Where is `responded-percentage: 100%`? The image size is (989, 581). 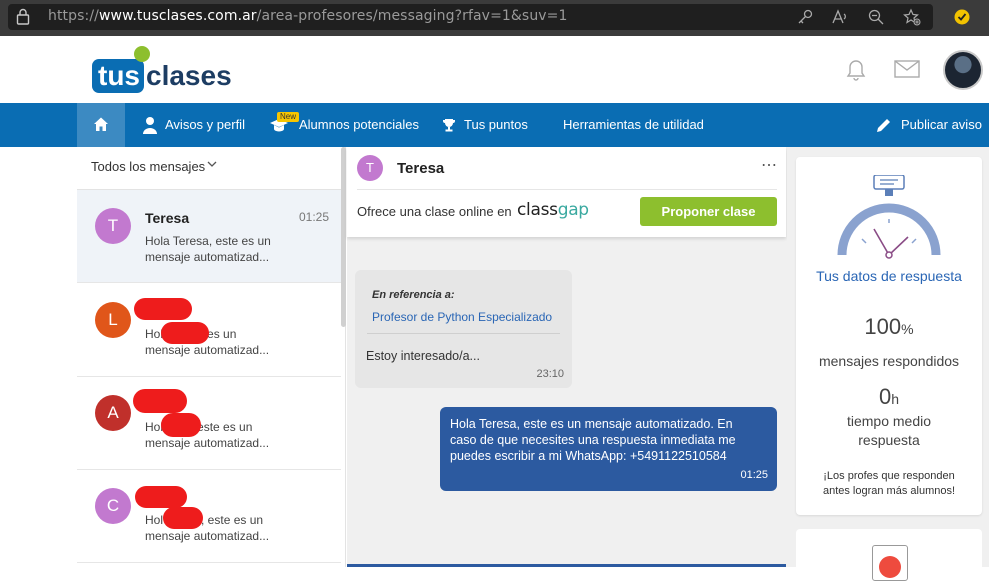 responded-percentage: 100% is located at coordinates (889, 326).